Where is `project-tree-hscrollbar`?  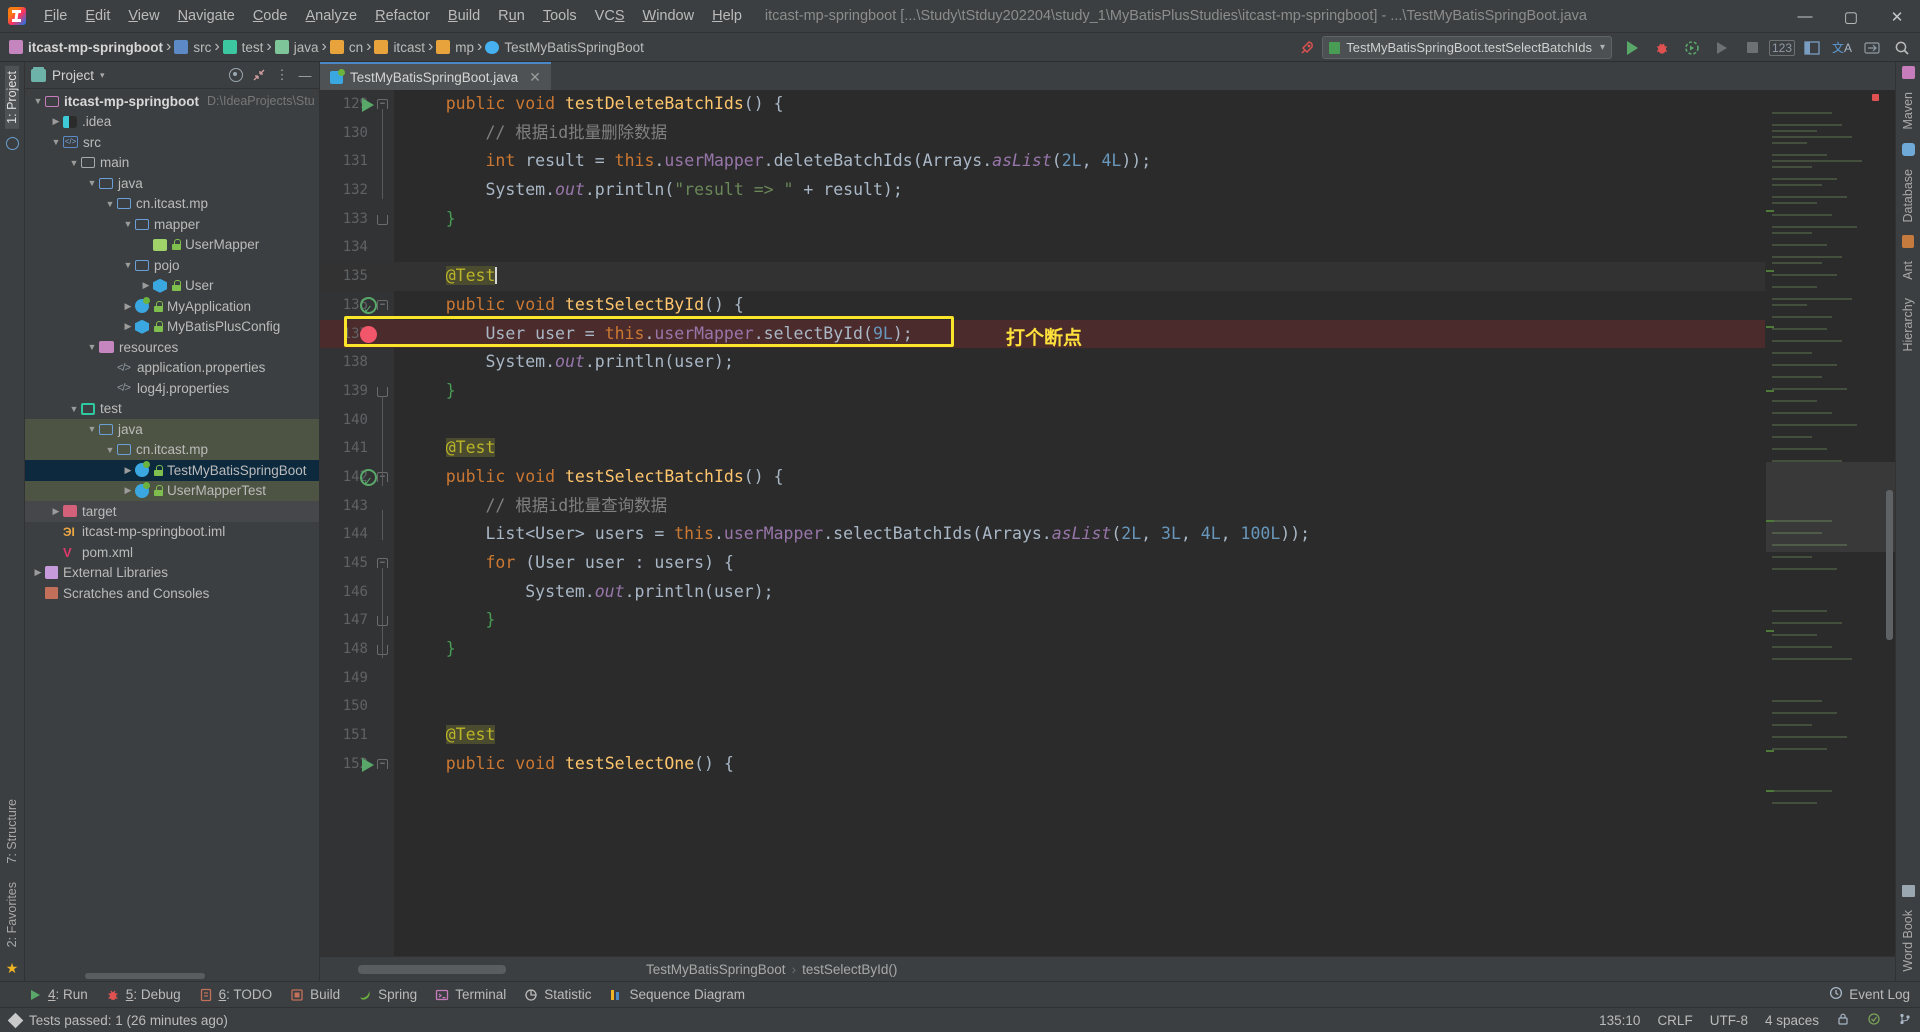 project-tree-hscrollbar is located at coordinates (172, 976).